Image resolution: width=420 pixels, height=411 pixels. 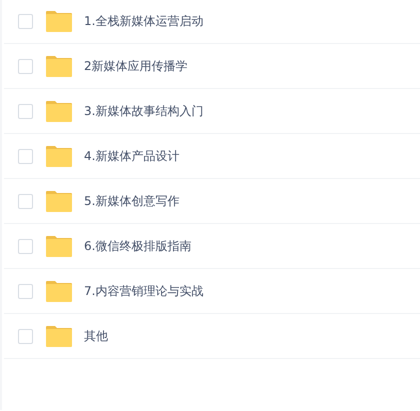 What do you see at coordinates (144, 21) in the screenshot?
I see `folder-name: 1.全栈新媒体运营启动` at bounding box center [144, 21].